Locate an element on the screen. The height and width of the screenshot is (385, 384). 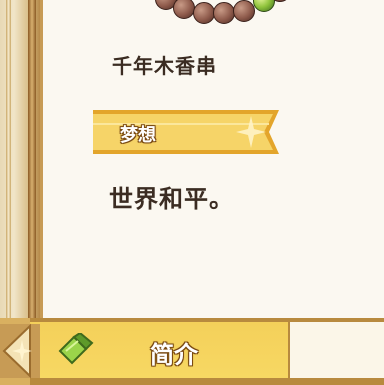
bead-bracelet-icon is located at coordinates (222, 13).